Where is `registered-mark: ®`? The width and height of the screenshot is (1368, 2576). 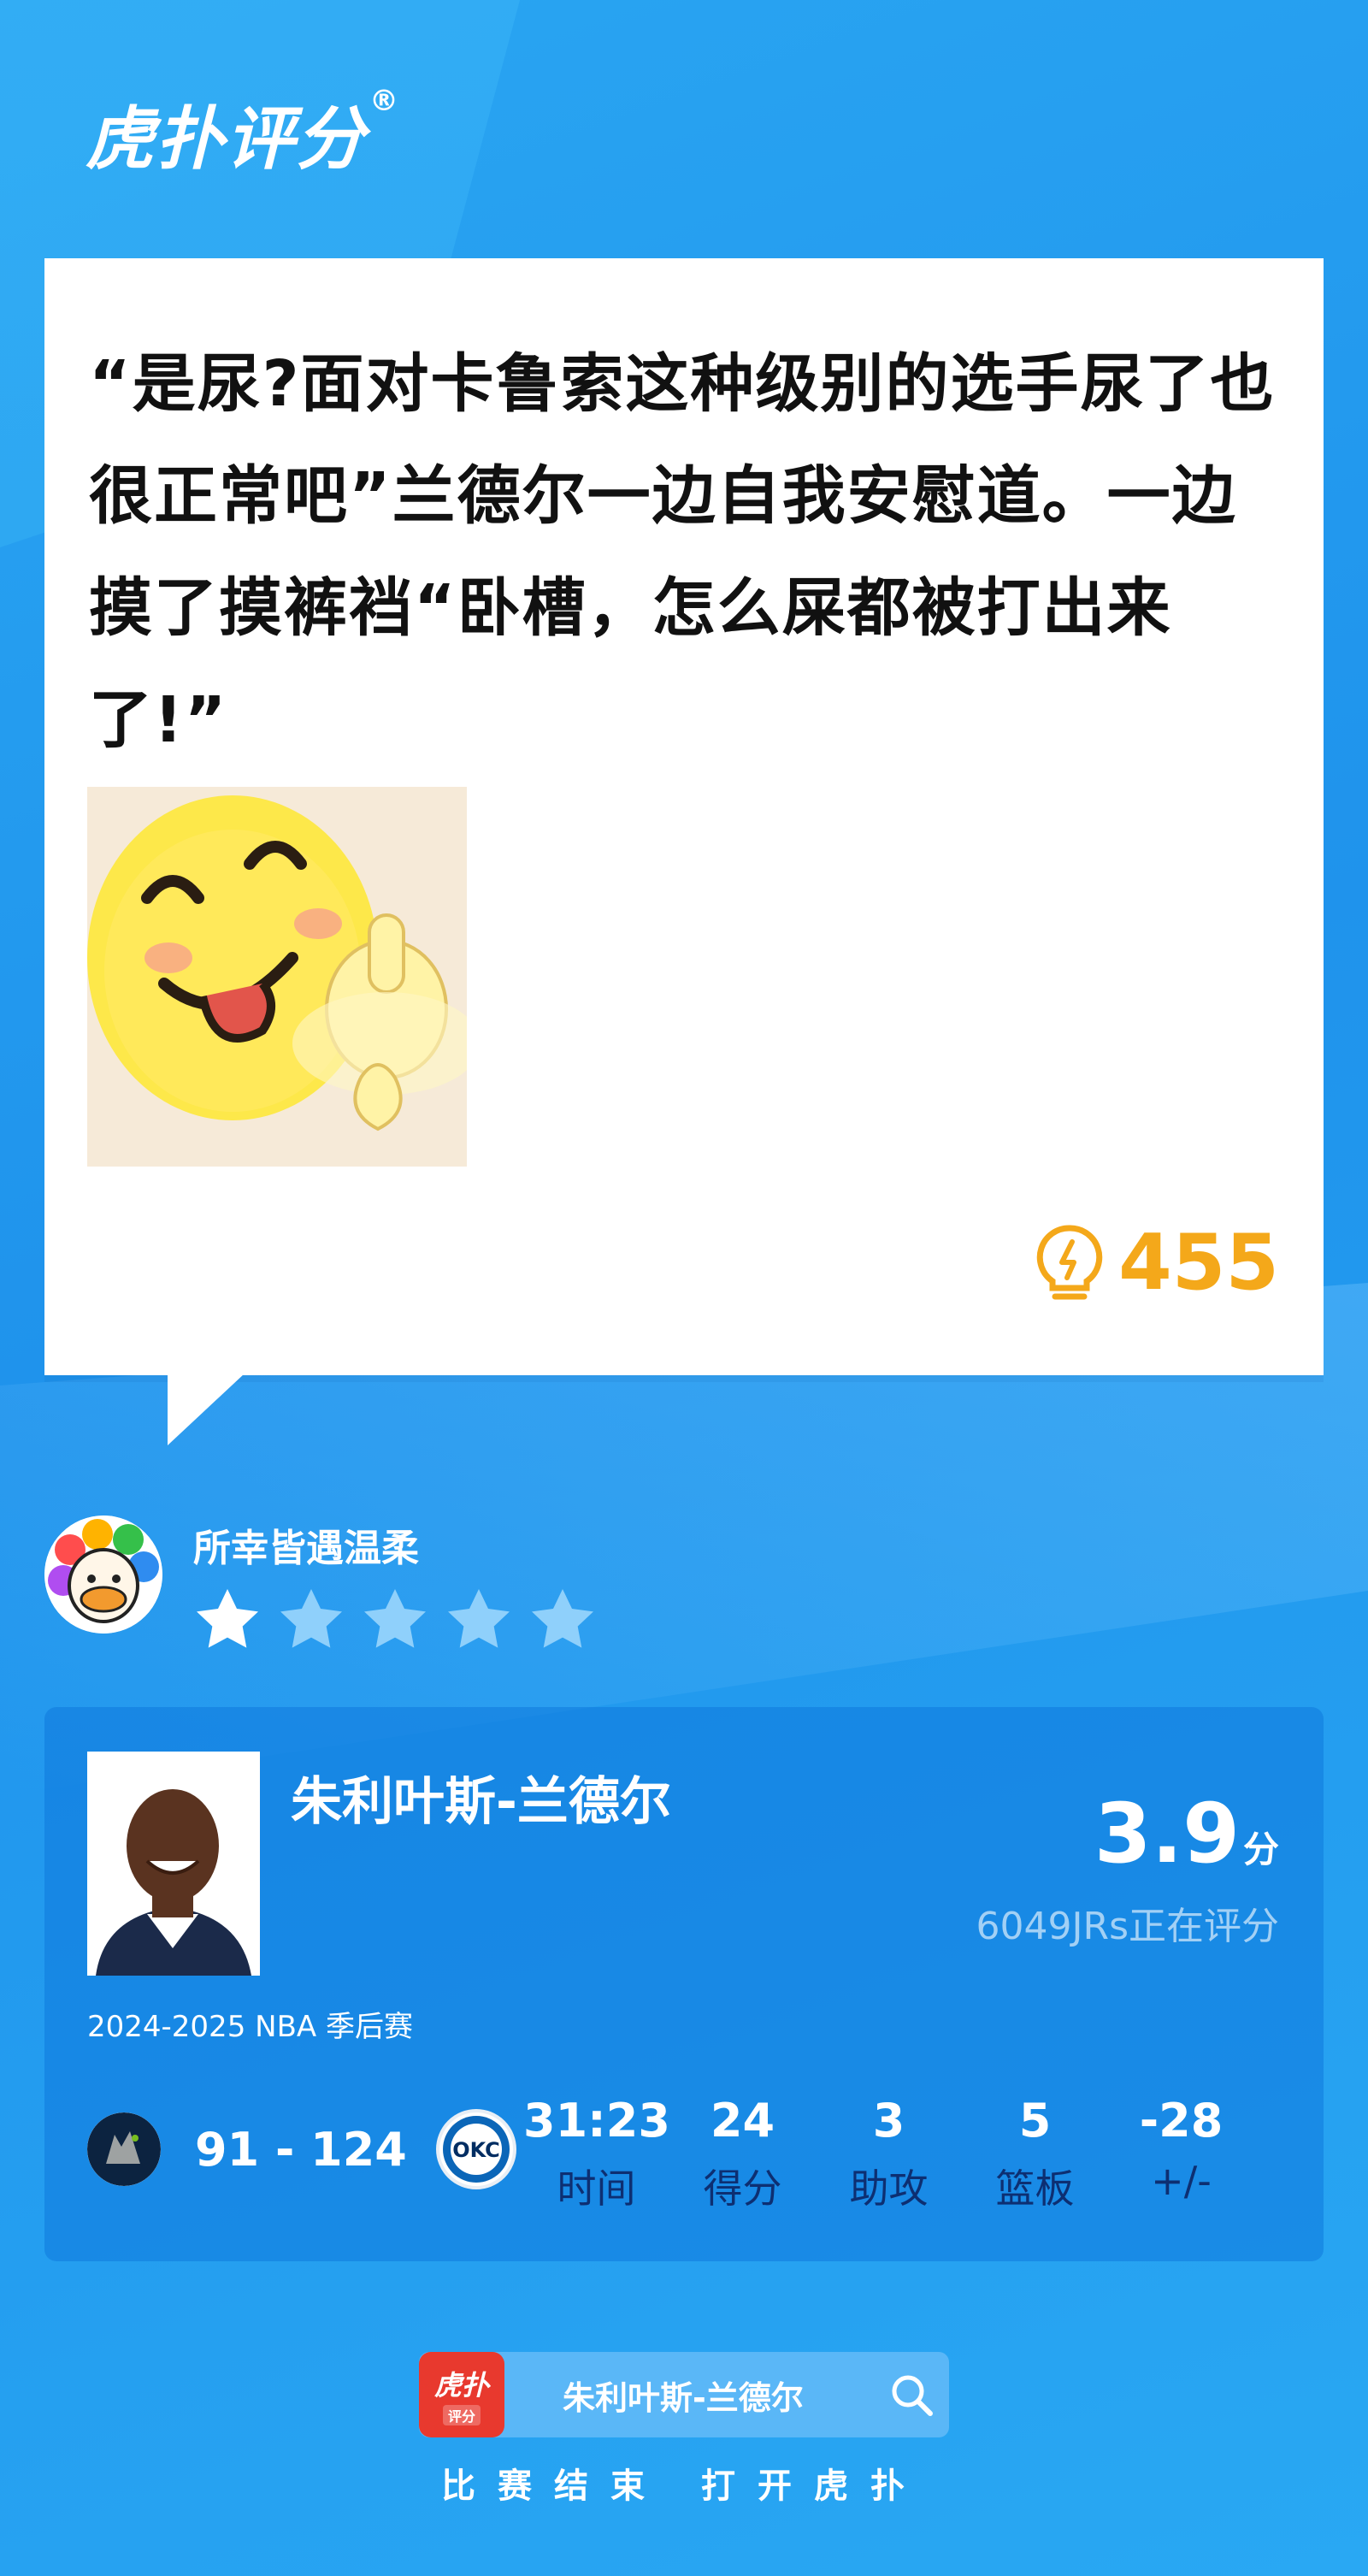
registered-mark: ® is located at coordinates (384, 101).